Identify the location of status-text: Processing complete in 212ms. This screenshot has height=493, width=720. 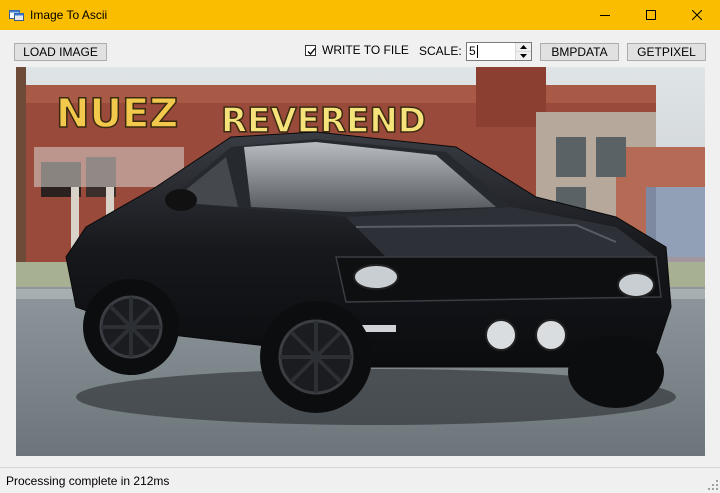
(88, 481).